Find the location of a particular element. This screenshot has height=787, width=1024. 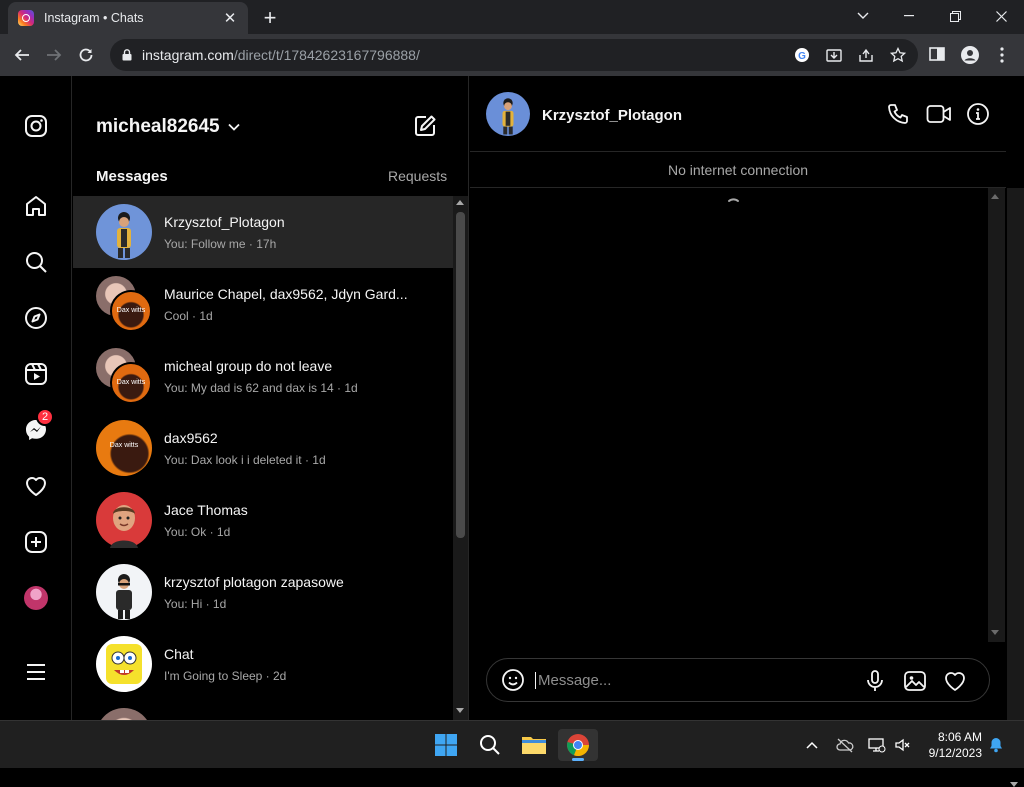

chevron-down-icon is located at coordinates (233, 127).